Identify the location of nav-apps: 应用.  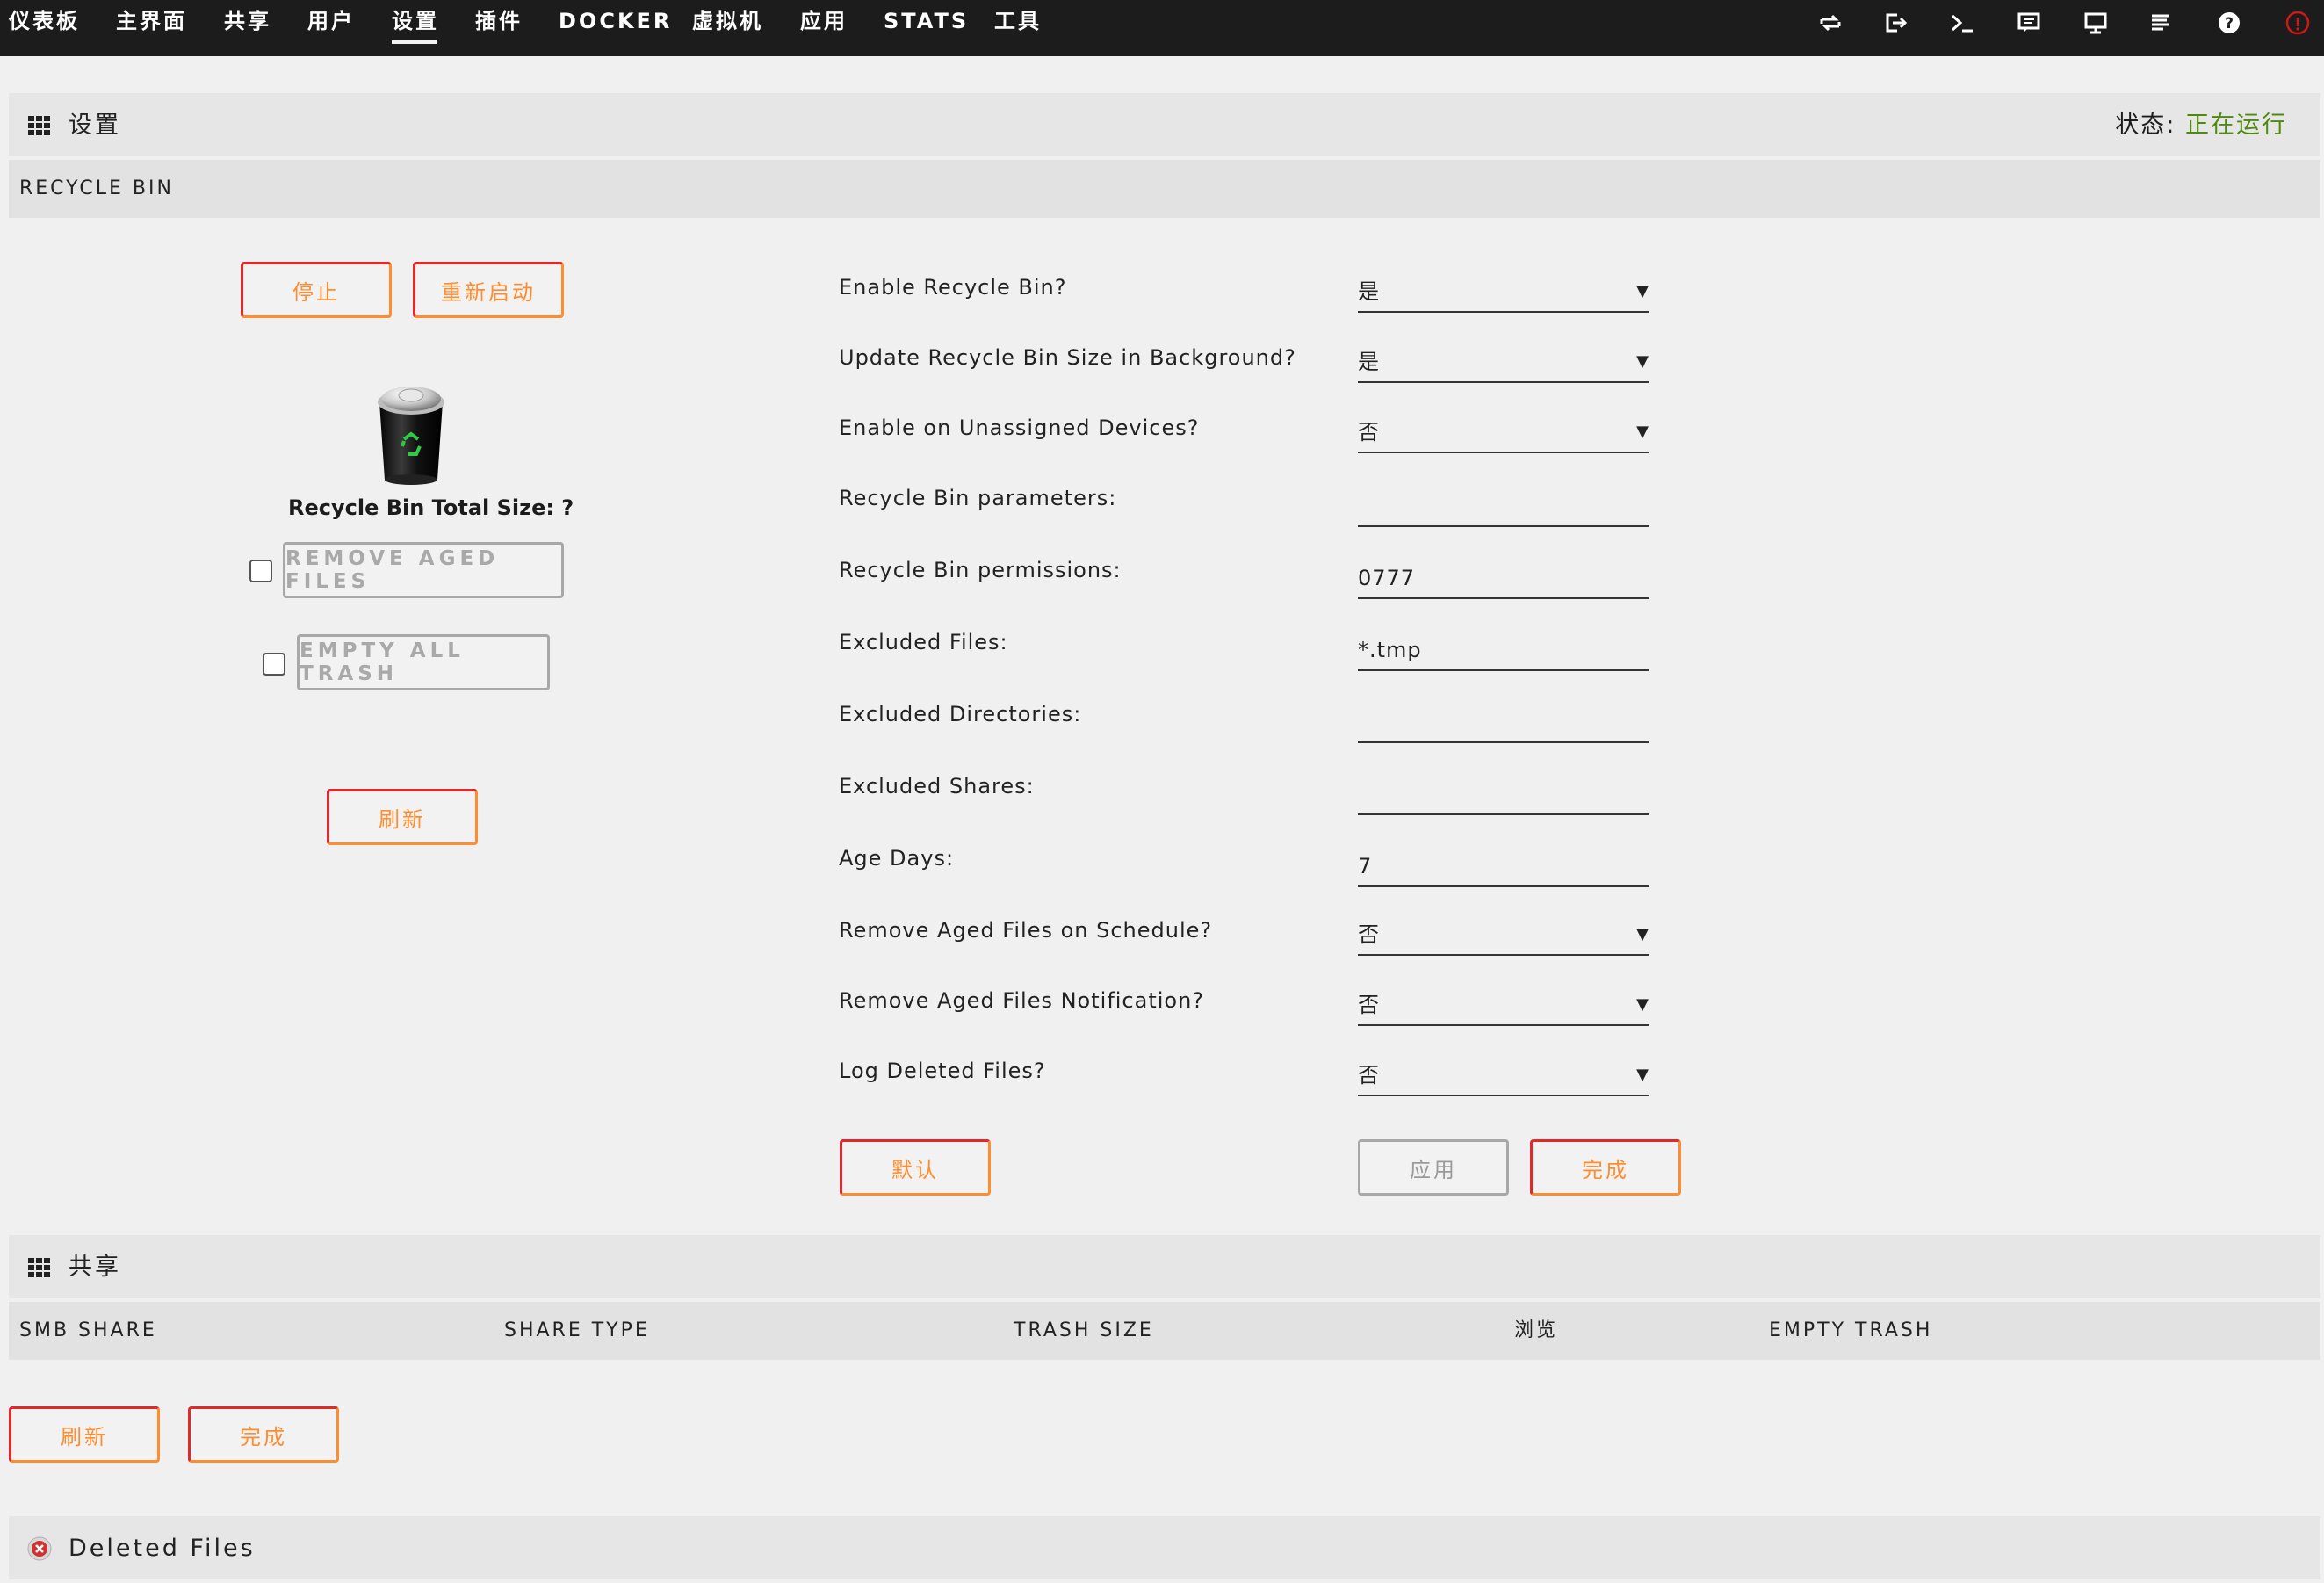
(824, 28).